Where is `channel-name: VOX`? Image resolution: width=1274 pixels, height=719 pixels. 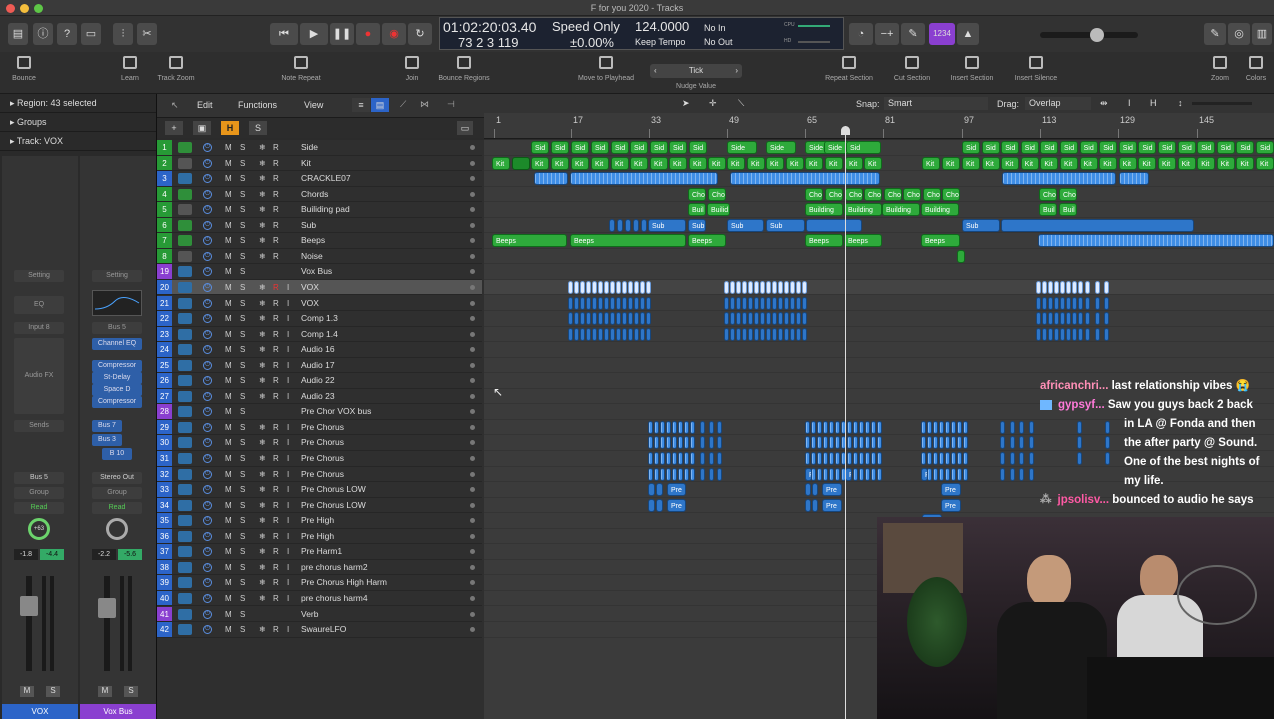 channel-name: VOX is located at coordinates (40, 711).